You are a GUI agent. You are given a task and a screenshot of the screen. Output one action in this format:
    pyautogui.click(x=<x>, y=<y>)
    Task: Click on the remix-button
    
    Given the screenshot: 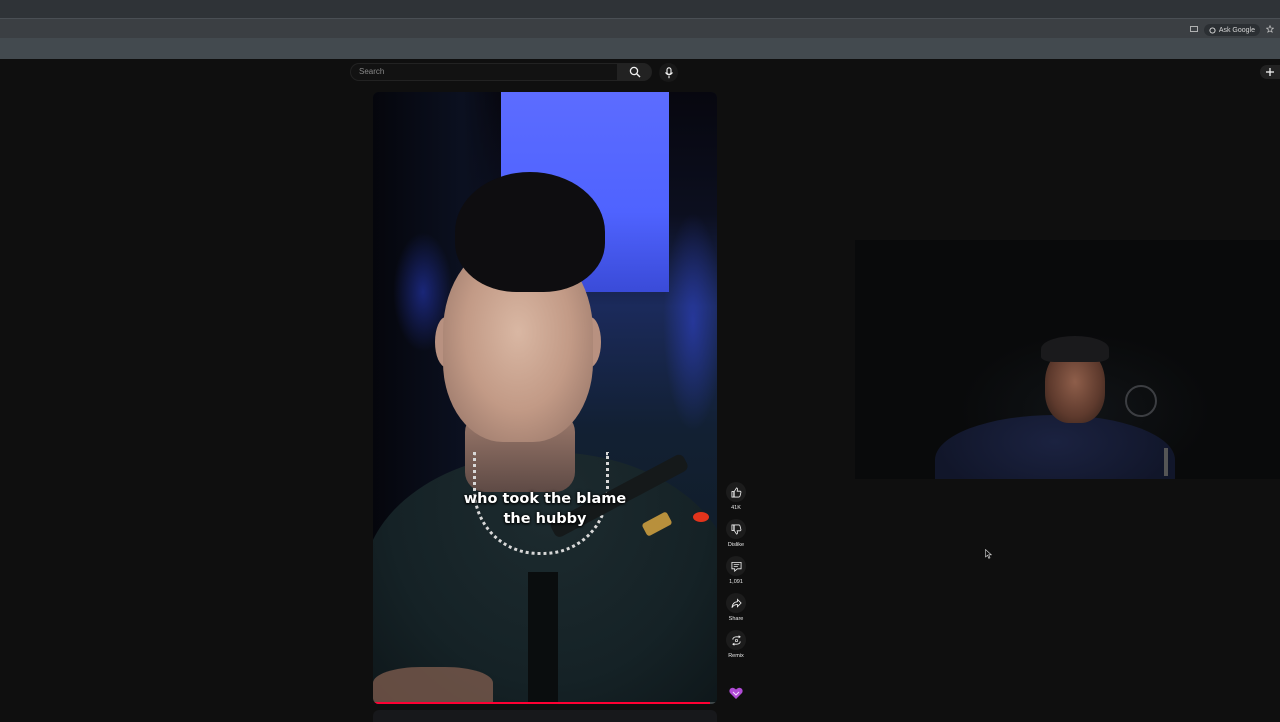 What is the action you would take?
    pyautogui.click(x=736, y=640)
    